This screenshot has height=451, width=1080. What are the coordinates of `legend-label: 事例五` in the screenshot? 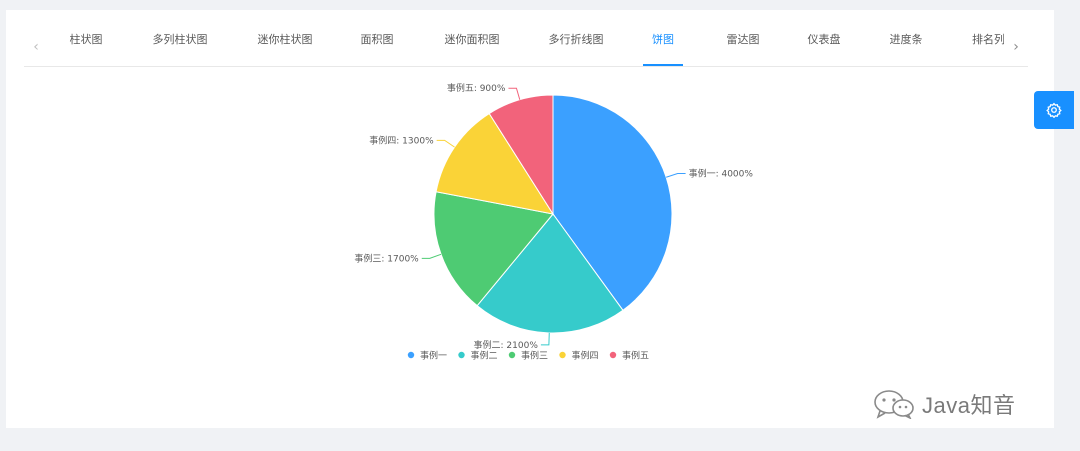 It's located at (635, 356).